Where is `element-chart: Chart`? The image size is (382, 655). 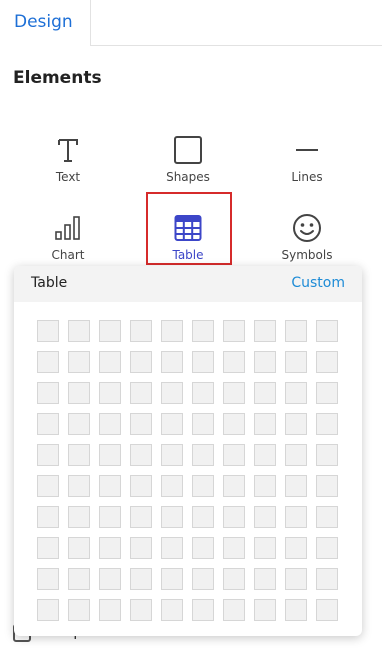
element-chart: Chart is located at coordinates (68, 238).